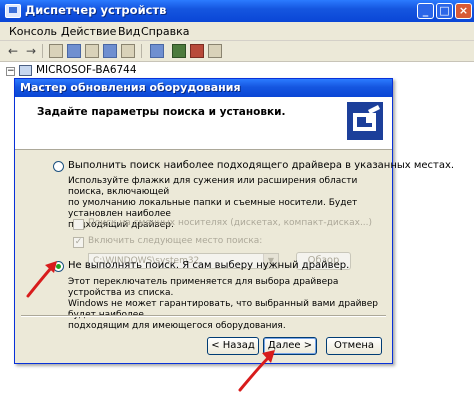  Describe the element at coordinates (179, 51) in the screenshot. I see `disable-device-icon` at that location.